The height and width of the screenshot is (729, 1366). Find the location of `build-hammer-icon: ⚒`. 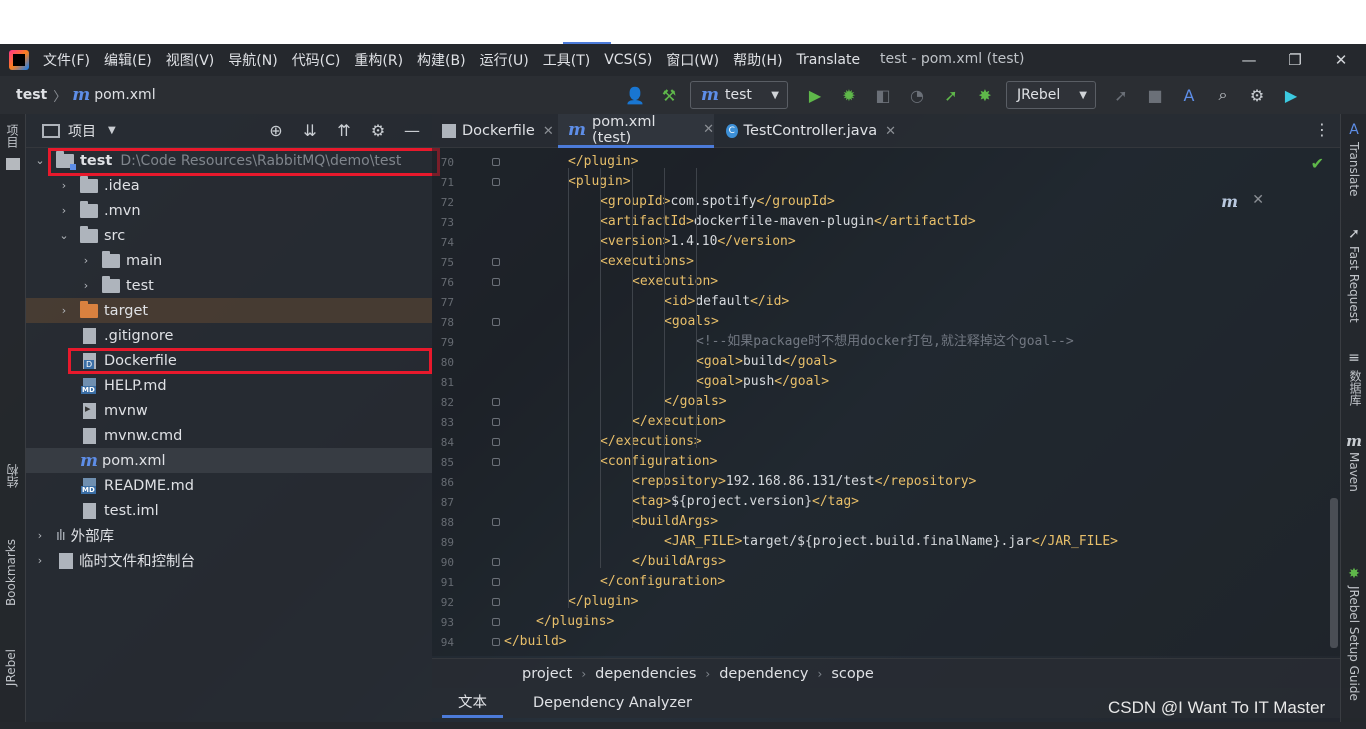

build-hammer-icon: ⚒ is located at coordinates (669, 95).